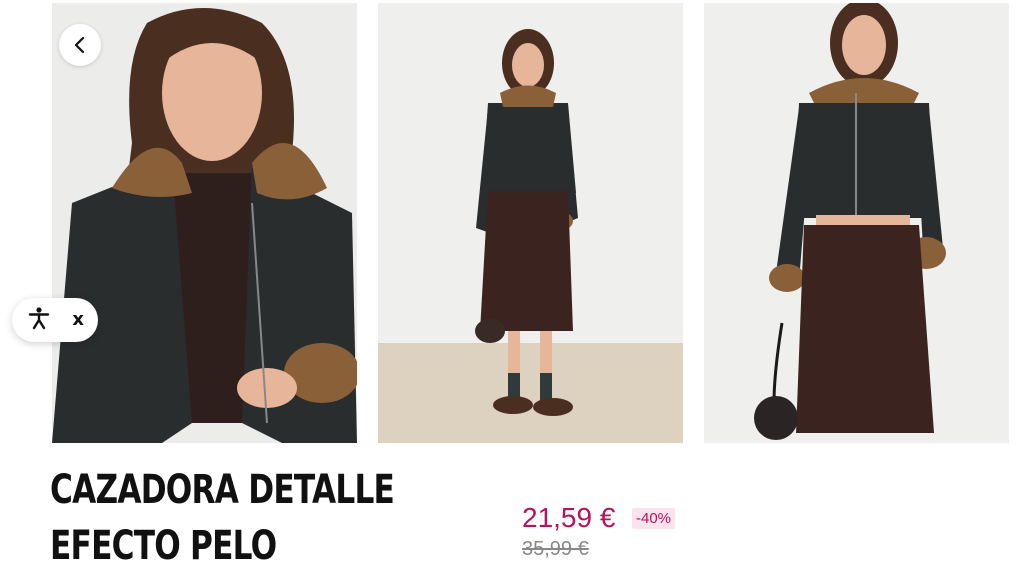 The image size is (1024, 576). I want to click on product-title-line-2: EFECTO PELO, so click(163, 546).